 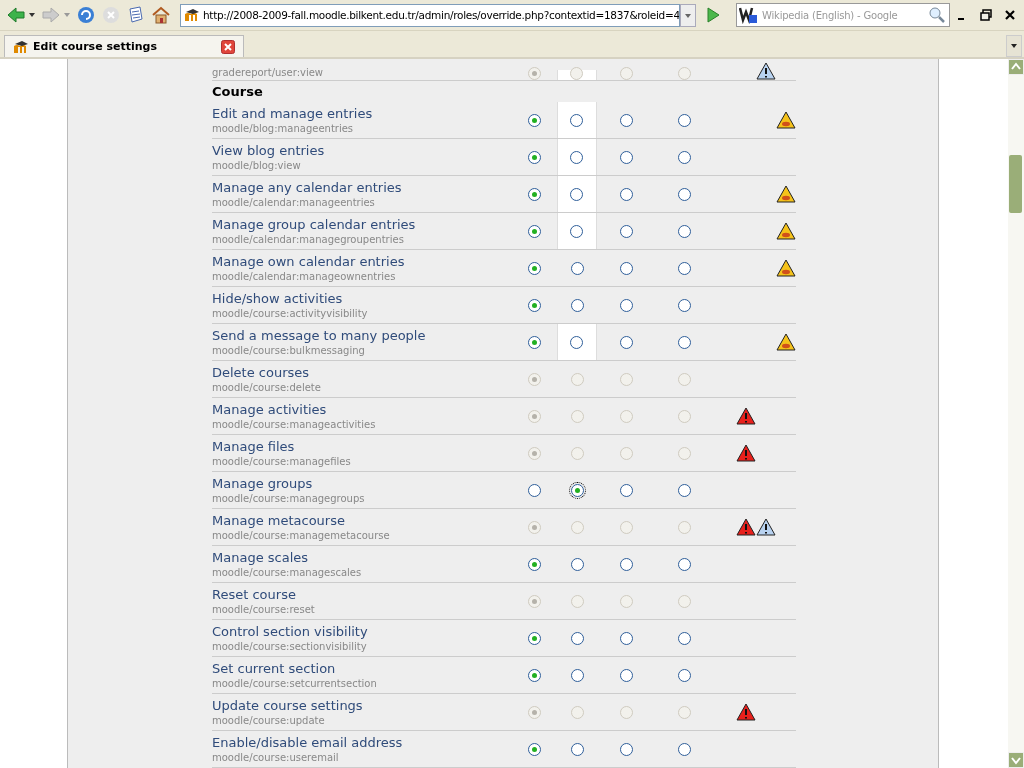 I want to click on capability-name: moodle/course:reset, so click(x=264, y=609).